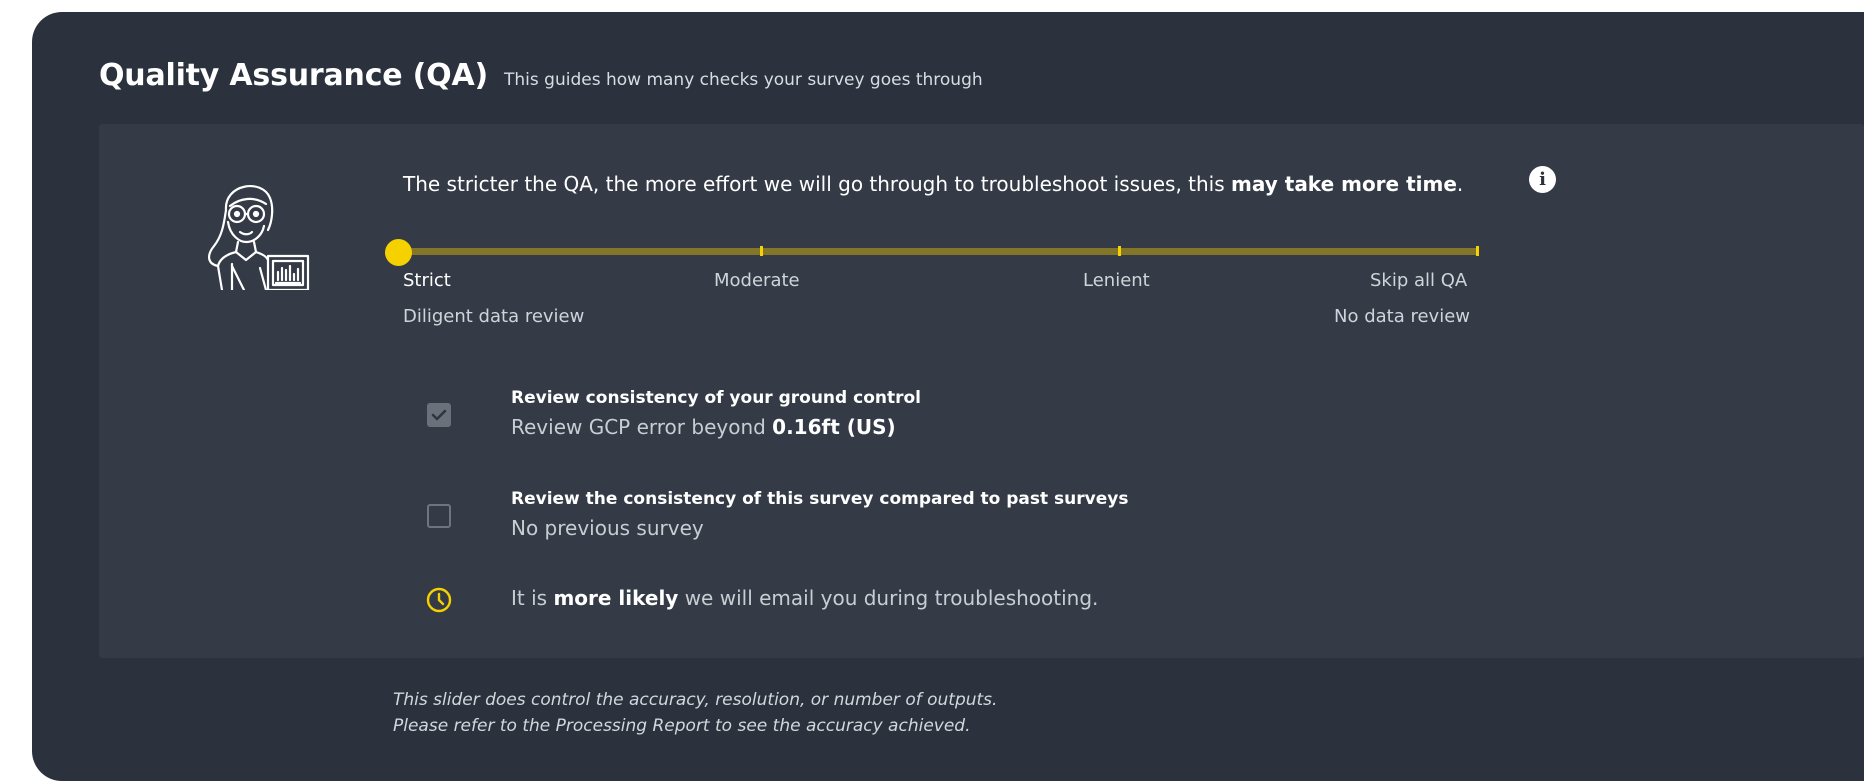 The width and height of the screenshot is (1864, 781). Describe the element at coordinates (532, 598) in the screenshot. I see `notice-text: It is` at that location.